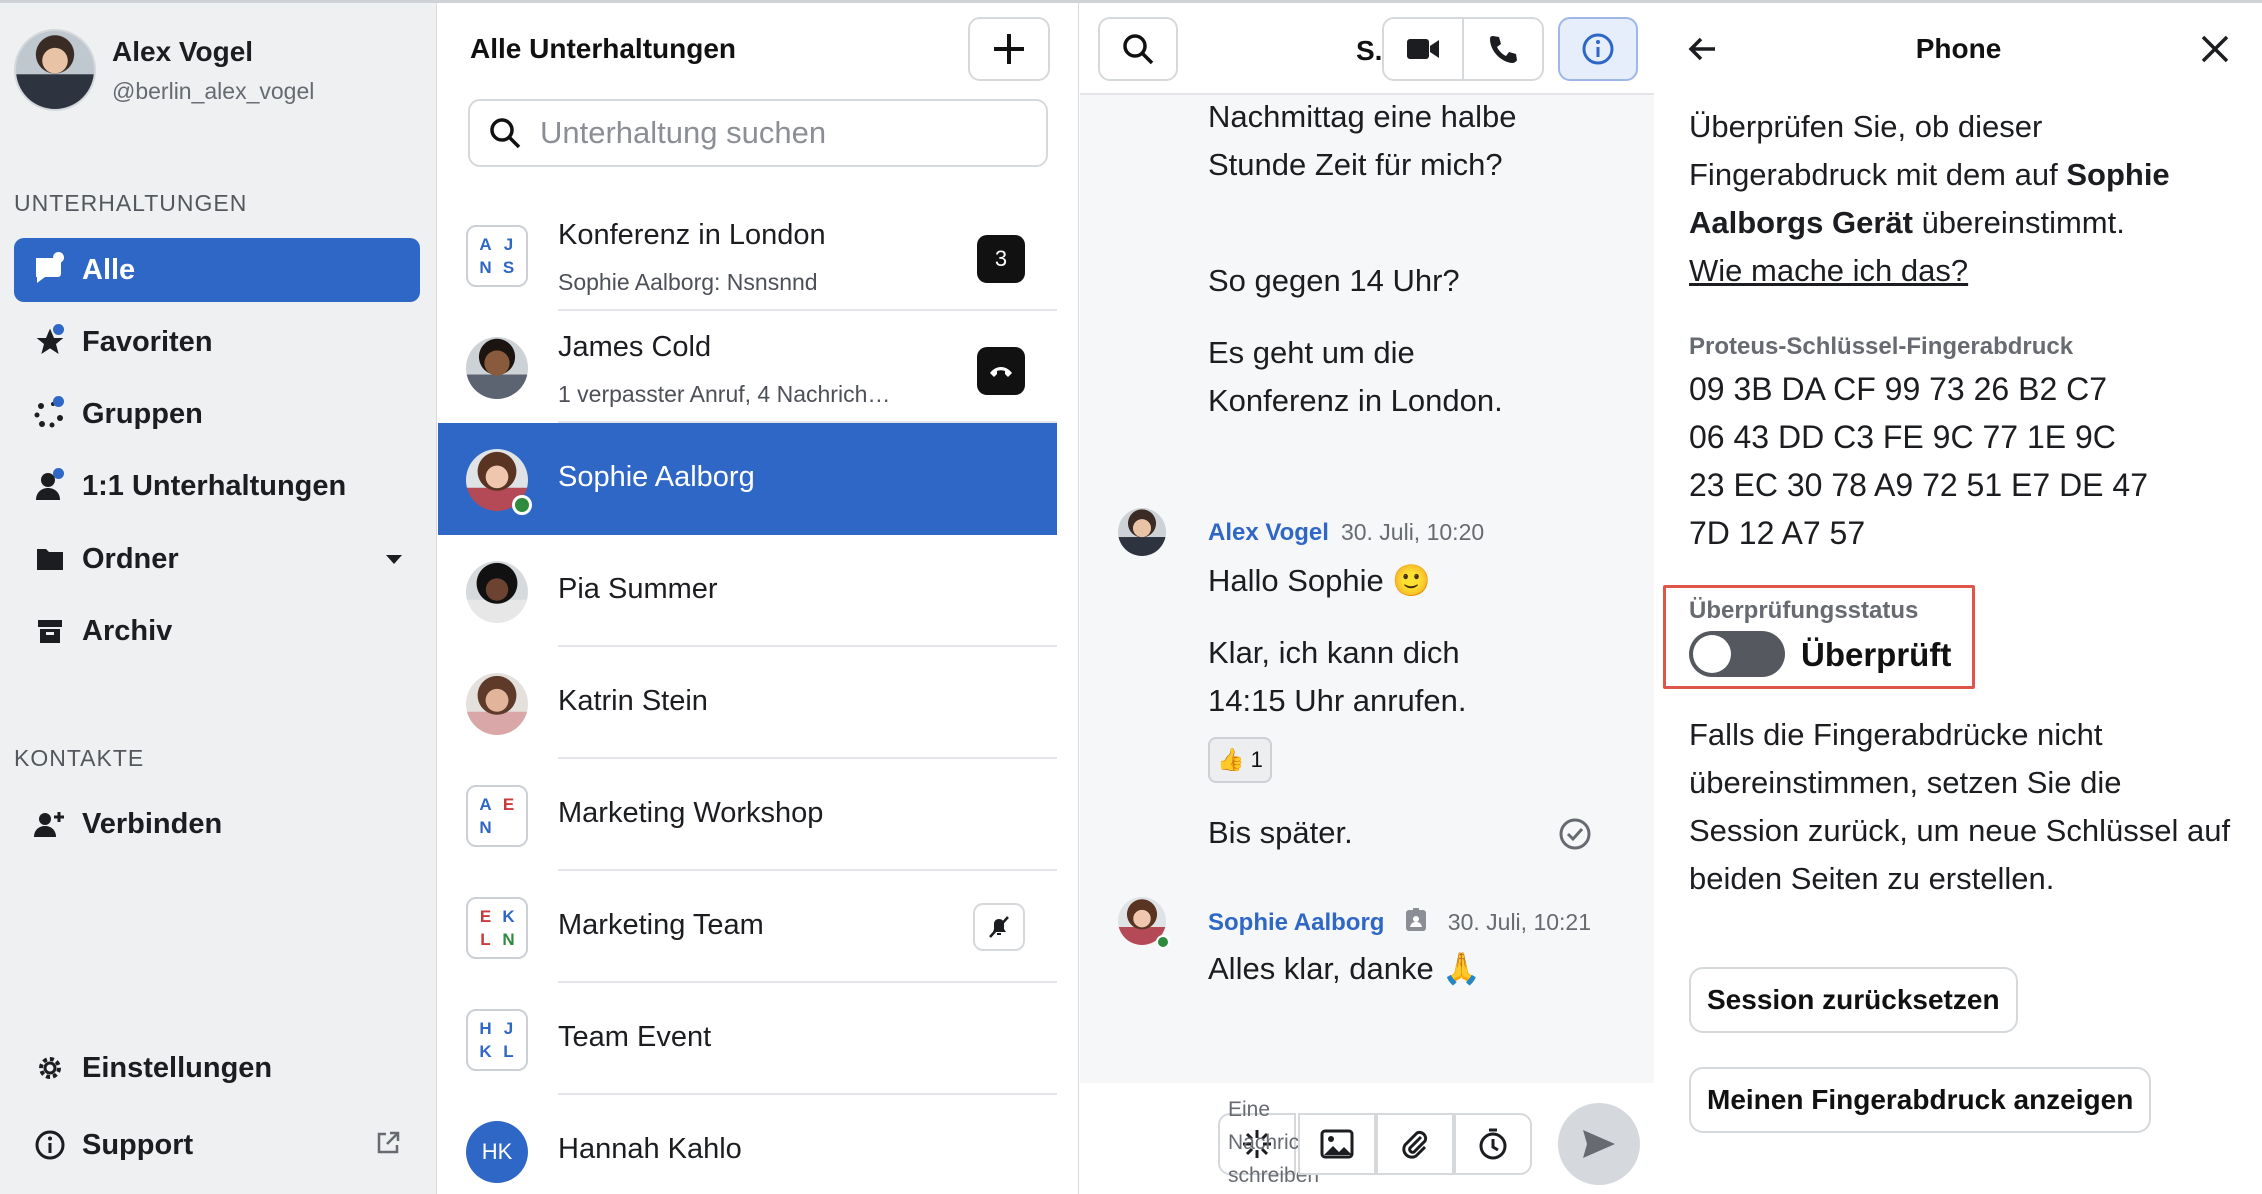 The height and width of the screenshot is (1194, 2262). I want to click on image-button, so click(1337, 1144).